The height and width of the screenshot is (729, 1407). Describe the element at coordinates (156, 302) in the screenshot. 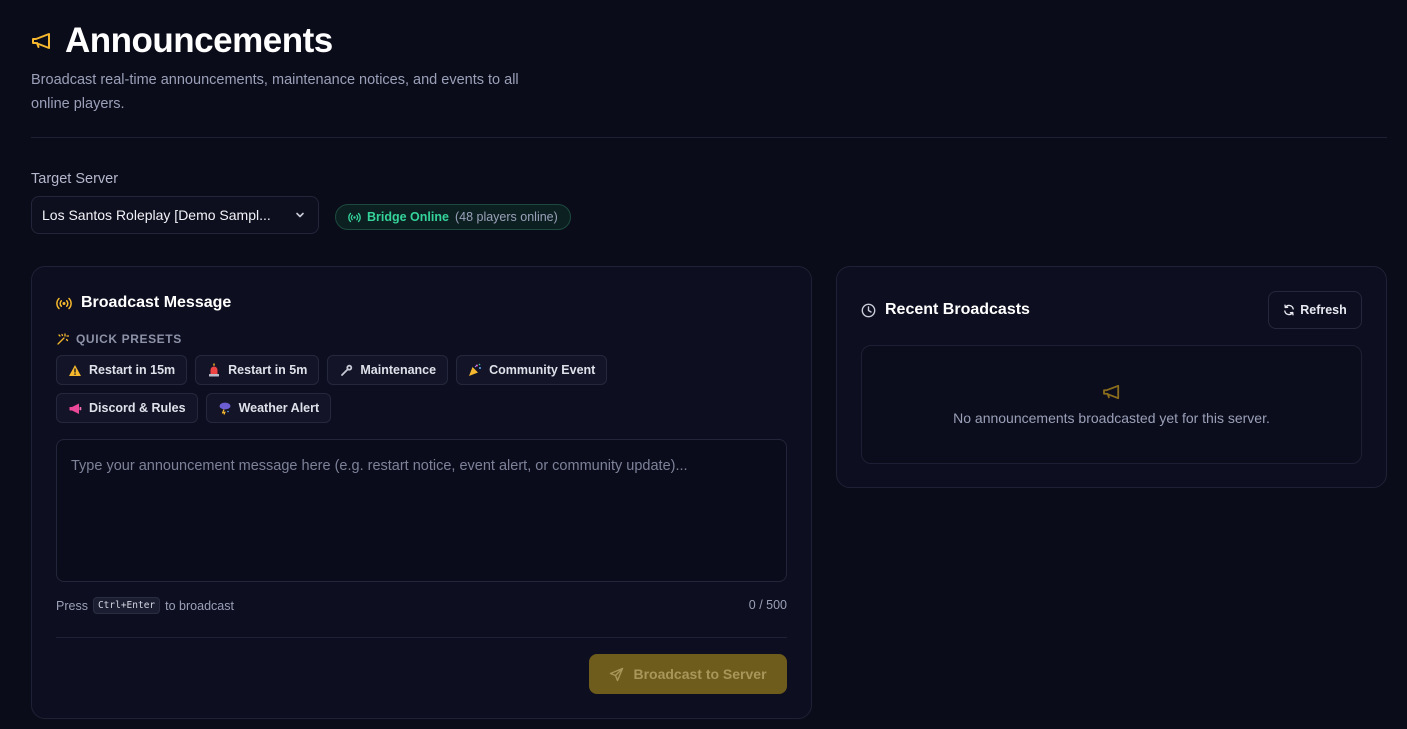

I see `broadcast-card-title-text: Broadcast Message` at that location.